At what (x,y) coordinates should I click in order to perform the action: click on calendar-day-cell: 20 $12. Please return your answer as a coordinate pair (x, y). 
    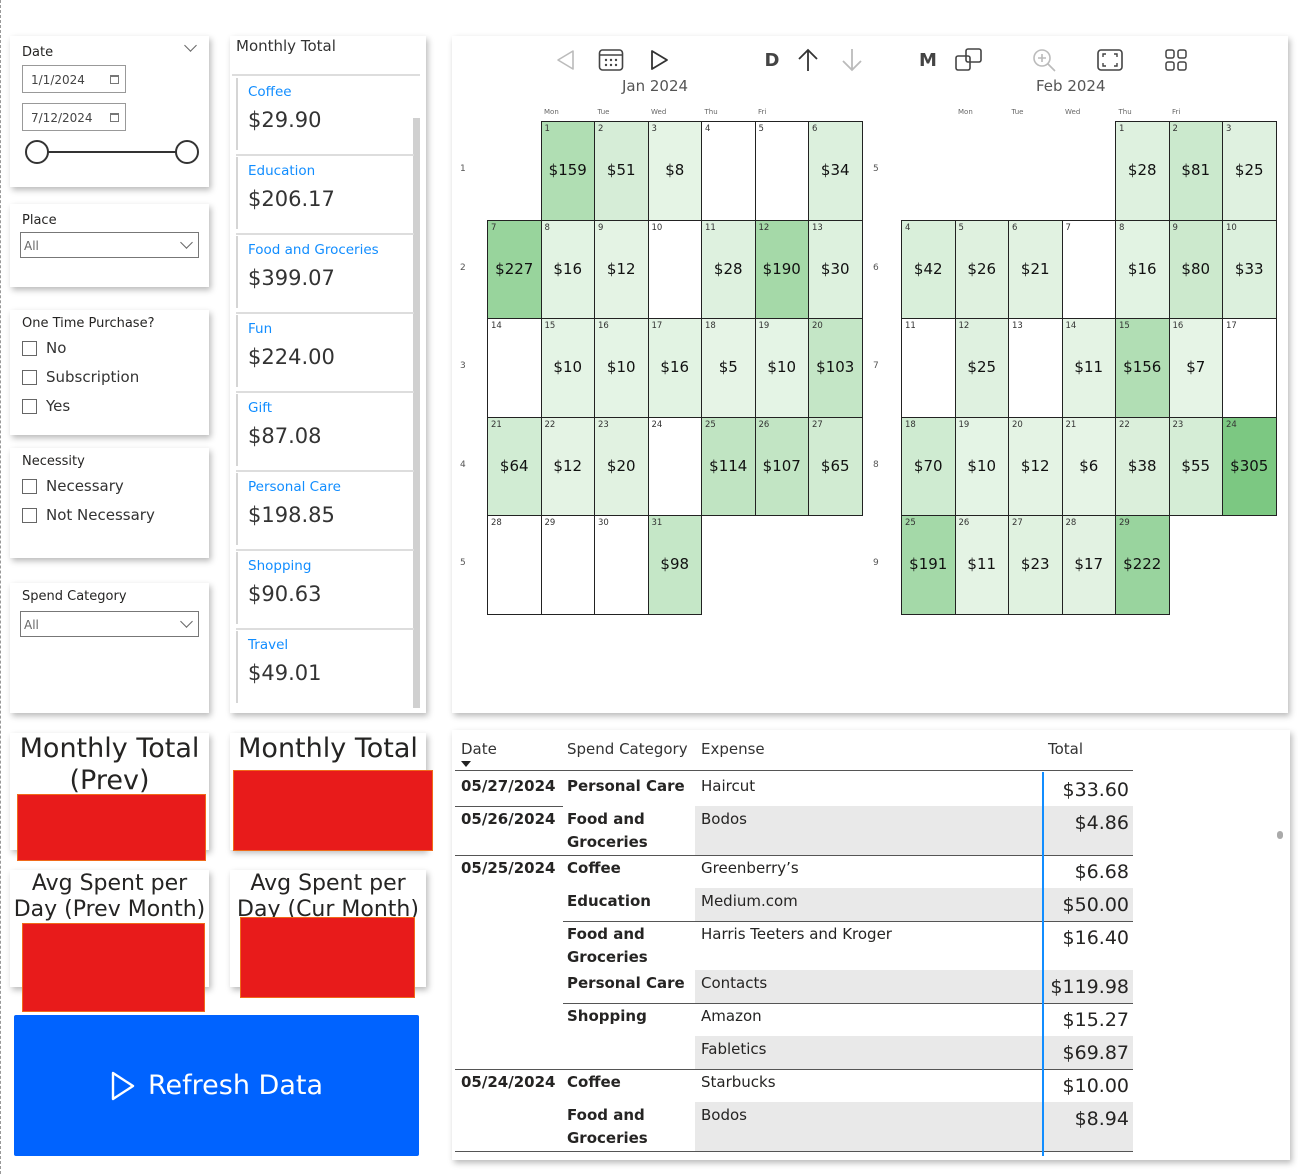
    Looking at the image, I should click on (1035, 466).